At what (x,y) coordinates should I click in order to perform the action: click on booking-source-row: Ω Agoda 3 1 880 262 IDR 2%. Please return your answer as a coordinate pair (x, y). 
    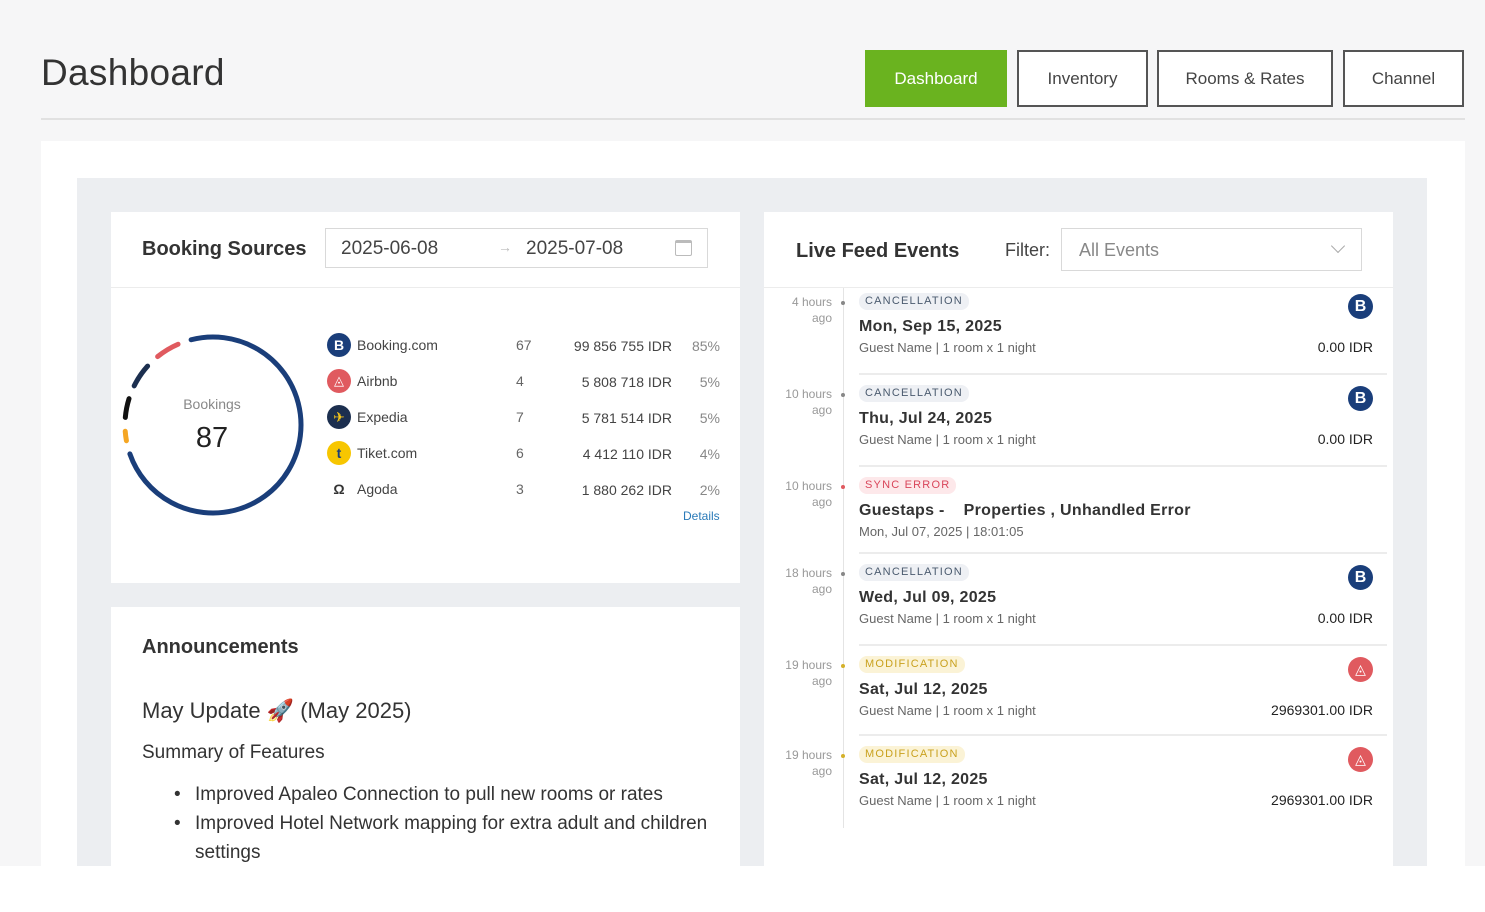
    Looking at the image, I should click on (527, 490).